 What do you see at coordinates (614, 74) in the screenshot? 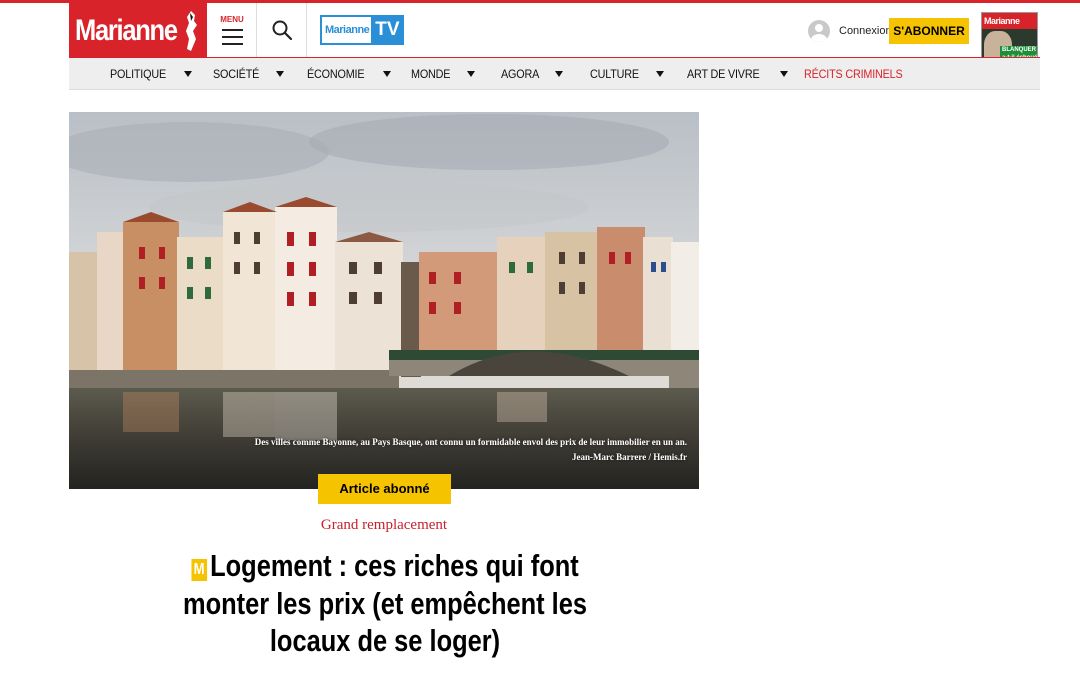
I see `nav-label: CULTURE` at bounding box center [614, 74].